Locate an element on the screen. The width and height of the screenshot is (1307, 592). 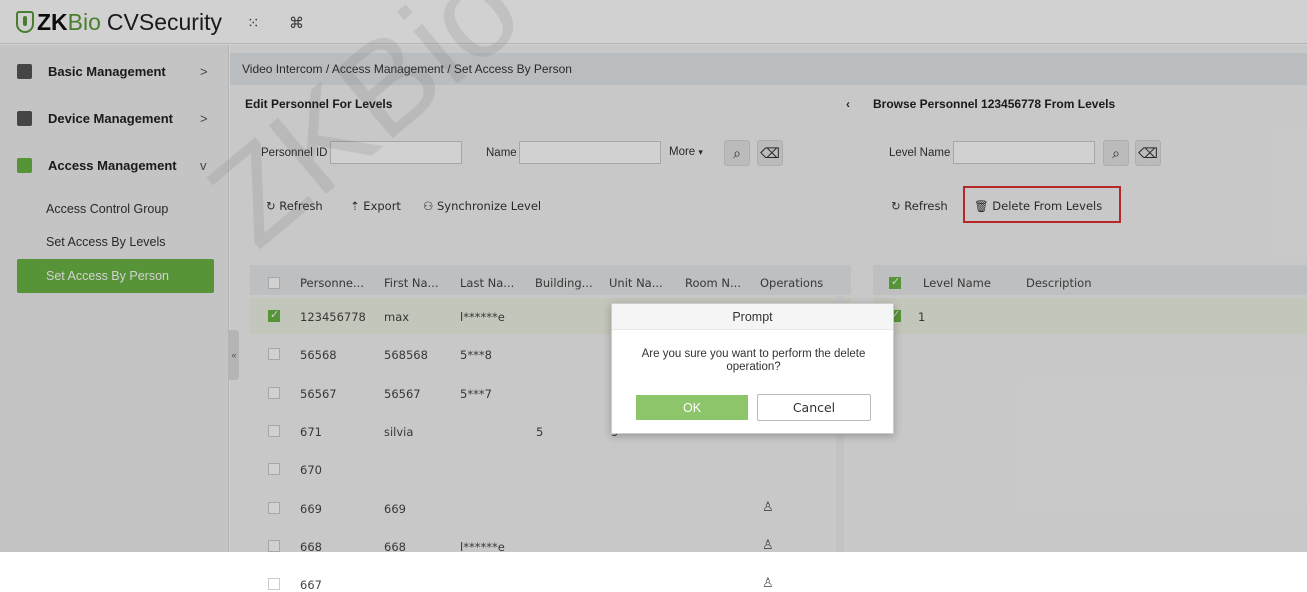
table-row: 667 ♙ is located at coordinates (550, 579).